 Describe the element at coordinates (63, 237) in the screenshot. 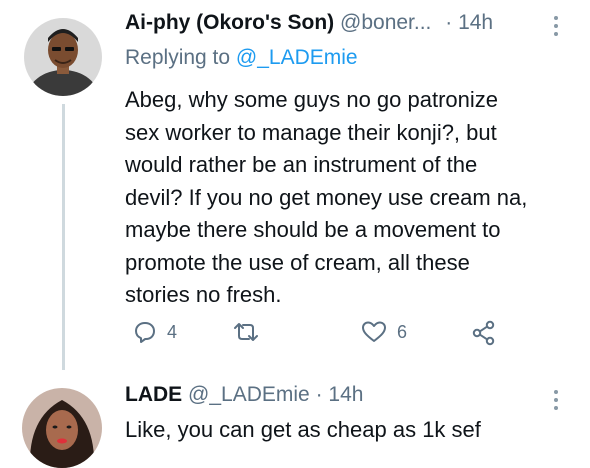

I see `thread-line` at that location.